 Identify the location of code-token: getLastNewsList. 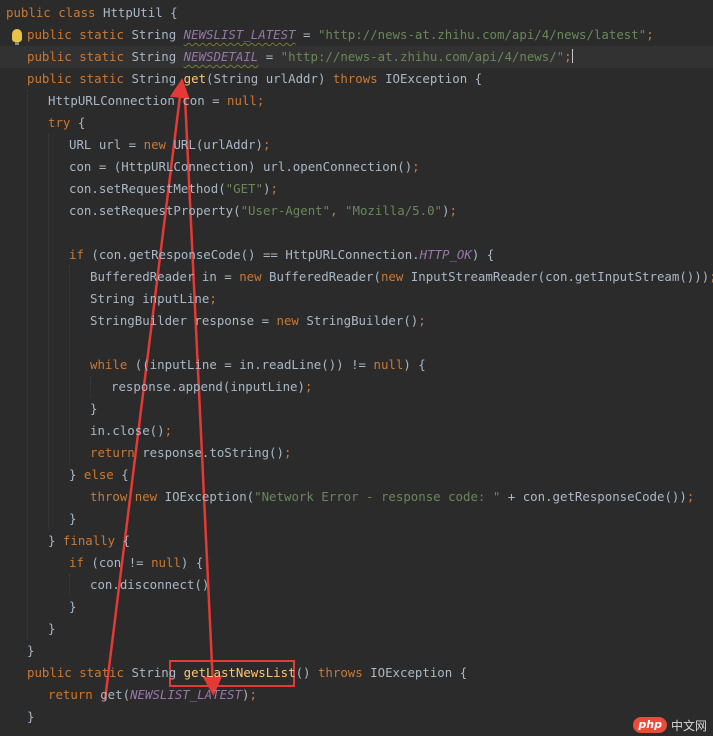
(239, 672).